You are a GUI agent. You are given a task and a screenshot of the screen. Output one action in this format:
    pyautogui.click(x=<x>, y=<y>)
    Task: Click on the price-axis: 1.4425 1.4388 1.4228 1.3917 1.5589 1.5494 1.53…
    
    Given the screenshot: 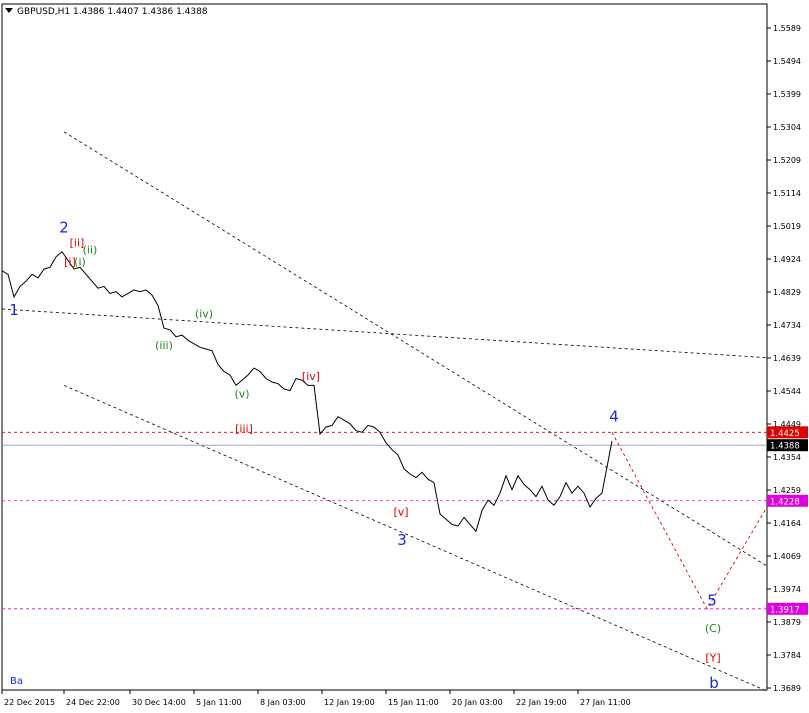 What is the action you would take?
    pyautogui.click(x=787, y=358)
    